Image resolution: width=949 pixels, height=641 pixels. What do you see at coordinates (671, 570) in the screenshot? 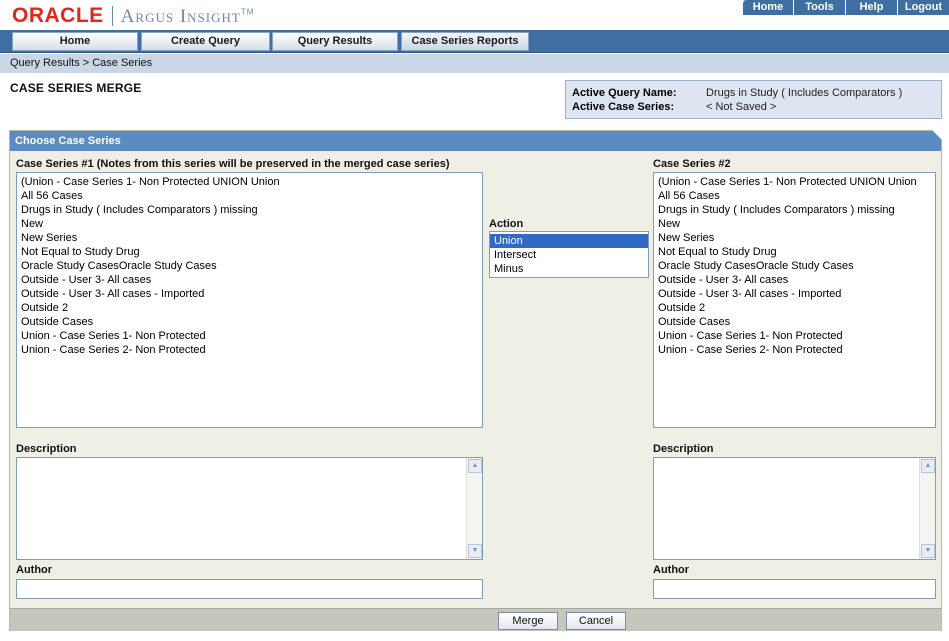
I see `author-2-label: Author` at bounding box center [671, 570].